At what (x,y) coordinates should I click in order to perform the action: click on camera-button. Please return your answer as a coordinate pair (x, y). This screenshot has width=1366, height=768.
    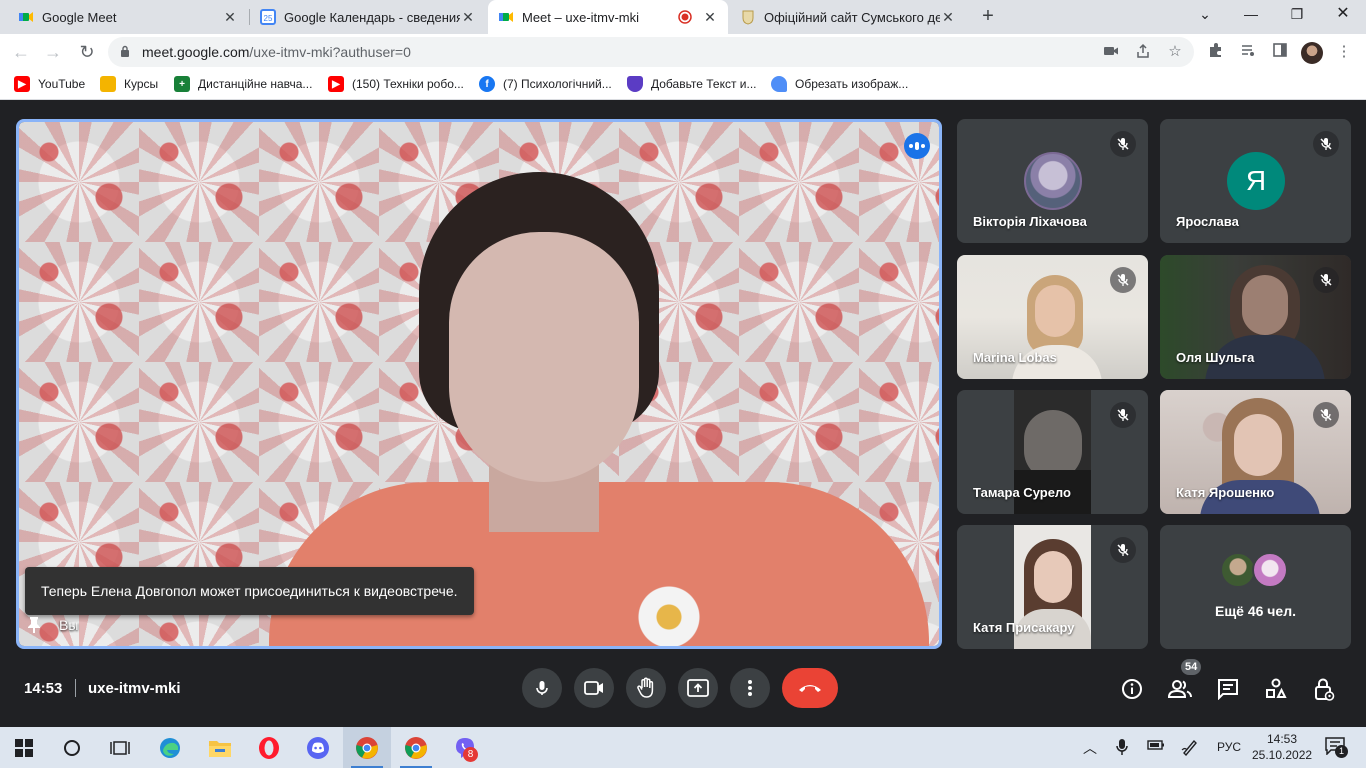
    Looking at the image, I should click on (594, 688).